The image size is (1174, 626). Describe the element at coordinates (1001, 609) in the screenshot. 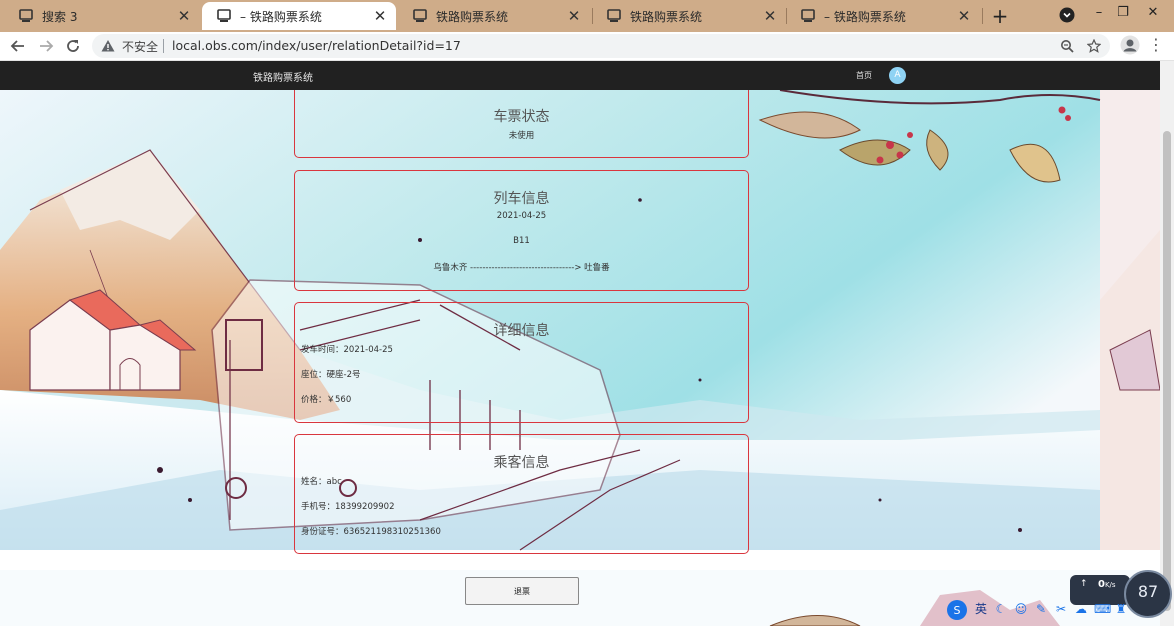

I see `moon-icon: ☾` at that location.